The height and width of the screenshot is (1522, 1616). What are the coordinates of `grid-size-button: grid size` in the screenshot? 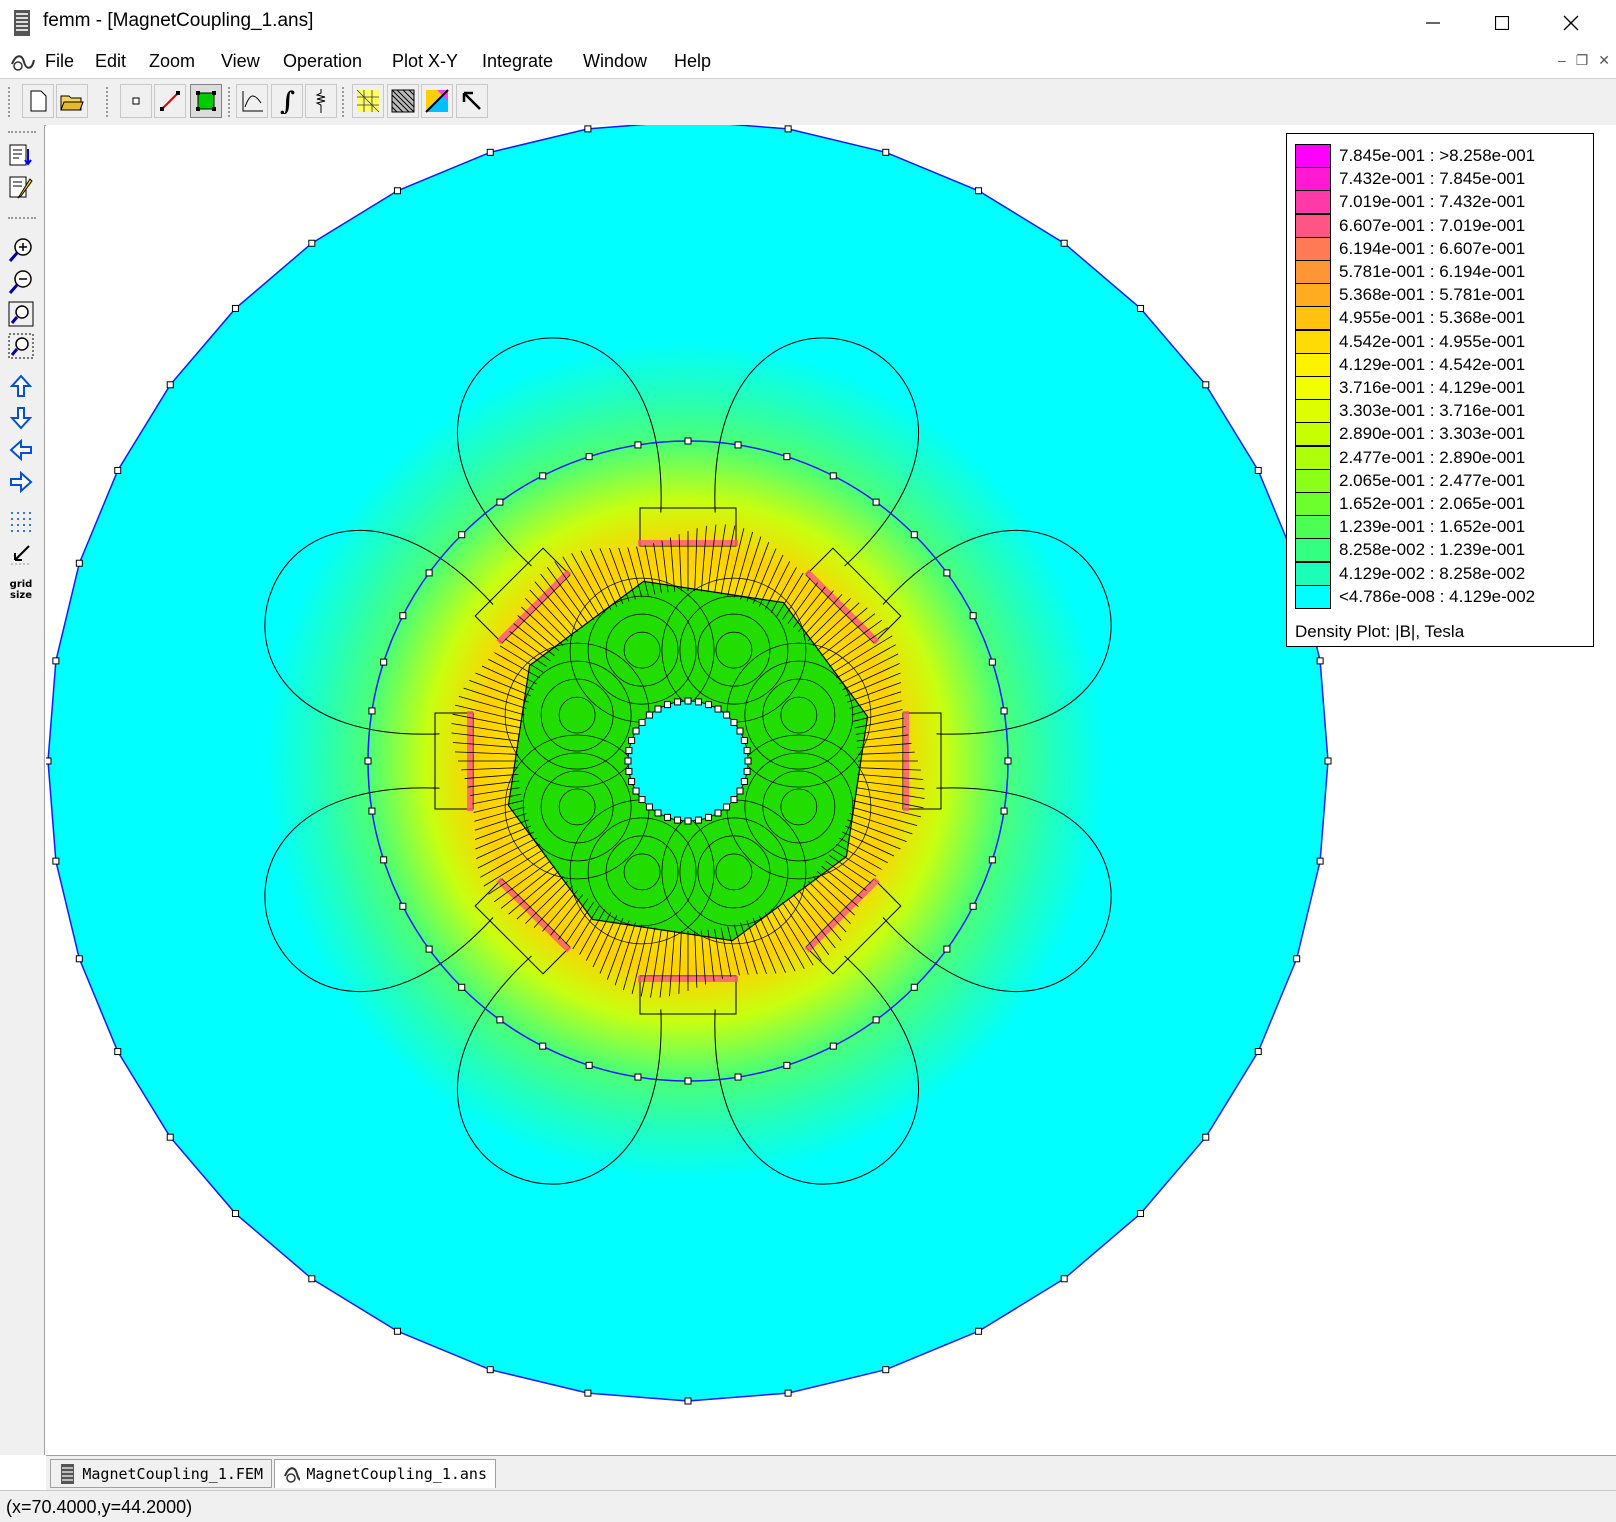 It's located at (21, 590).